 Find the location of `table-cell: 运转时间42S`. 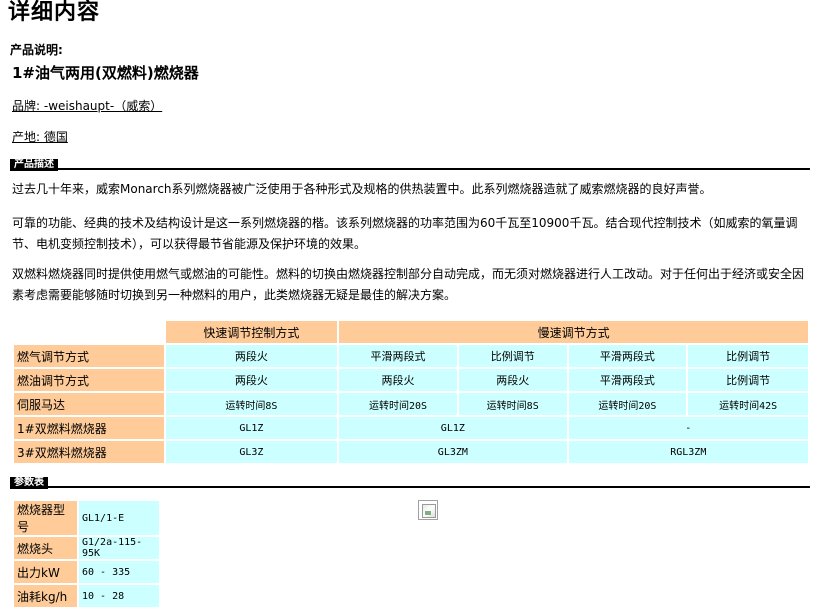

table-cell: 运转时间42S is located at coordinates (748, 404).